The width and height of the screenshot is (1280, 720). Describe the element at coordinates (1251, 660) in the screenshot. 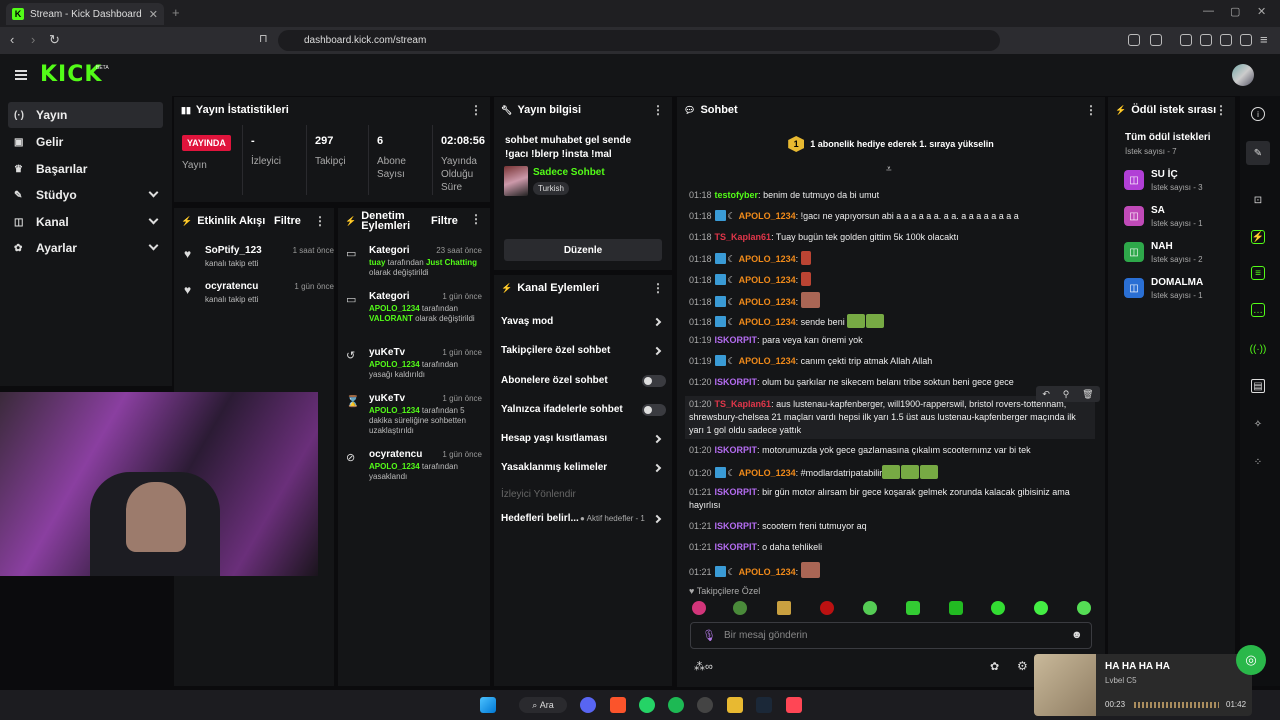

I see `chat-support-fab: ◎` at that location.